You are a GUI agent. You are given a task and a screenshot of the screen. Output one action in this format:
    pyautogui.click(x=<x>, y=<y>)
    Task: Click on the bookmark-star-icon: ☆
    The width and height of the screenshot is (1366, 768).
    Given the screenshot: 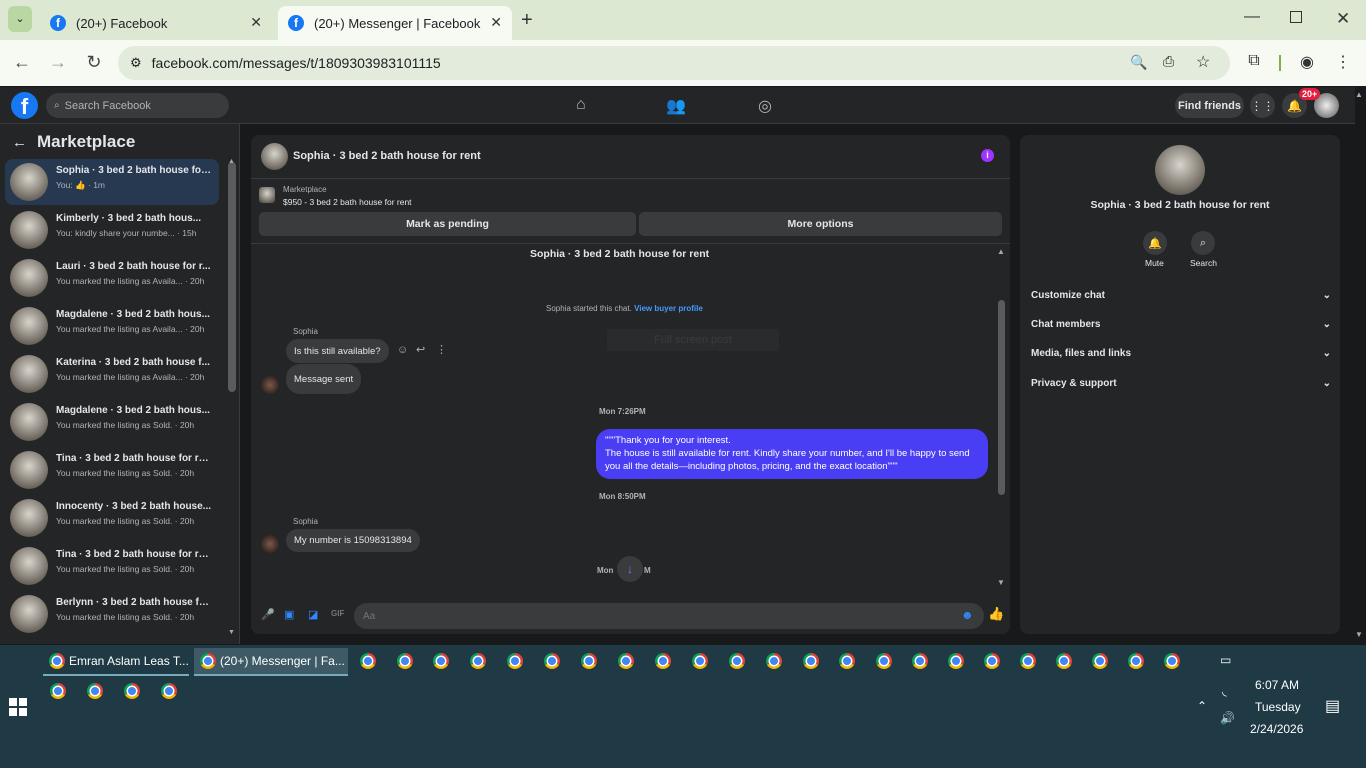 What is the action you would take?
    pyautogui.click(x=1203, y=62)
    